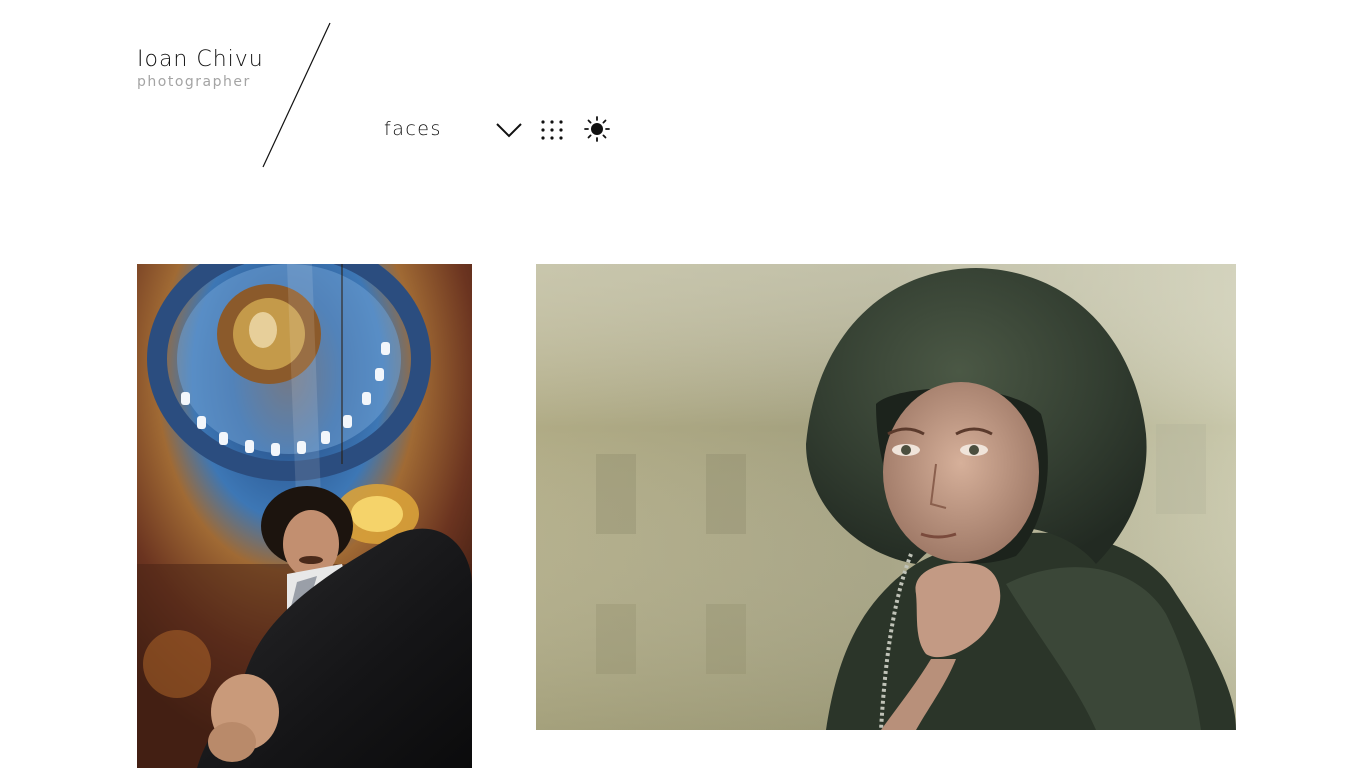 The height and width of the screenshot is (768, 1368). I want to click on header-divider-slash, so click(296, 95).